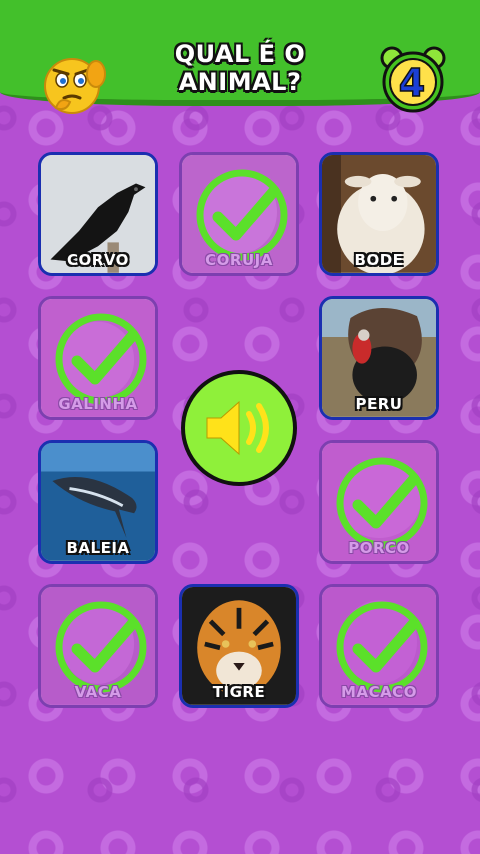  What do you see at coordinates (412, 83) in the screenshot?
I see `countdown-number: 4` at bounding box center [412, 83].